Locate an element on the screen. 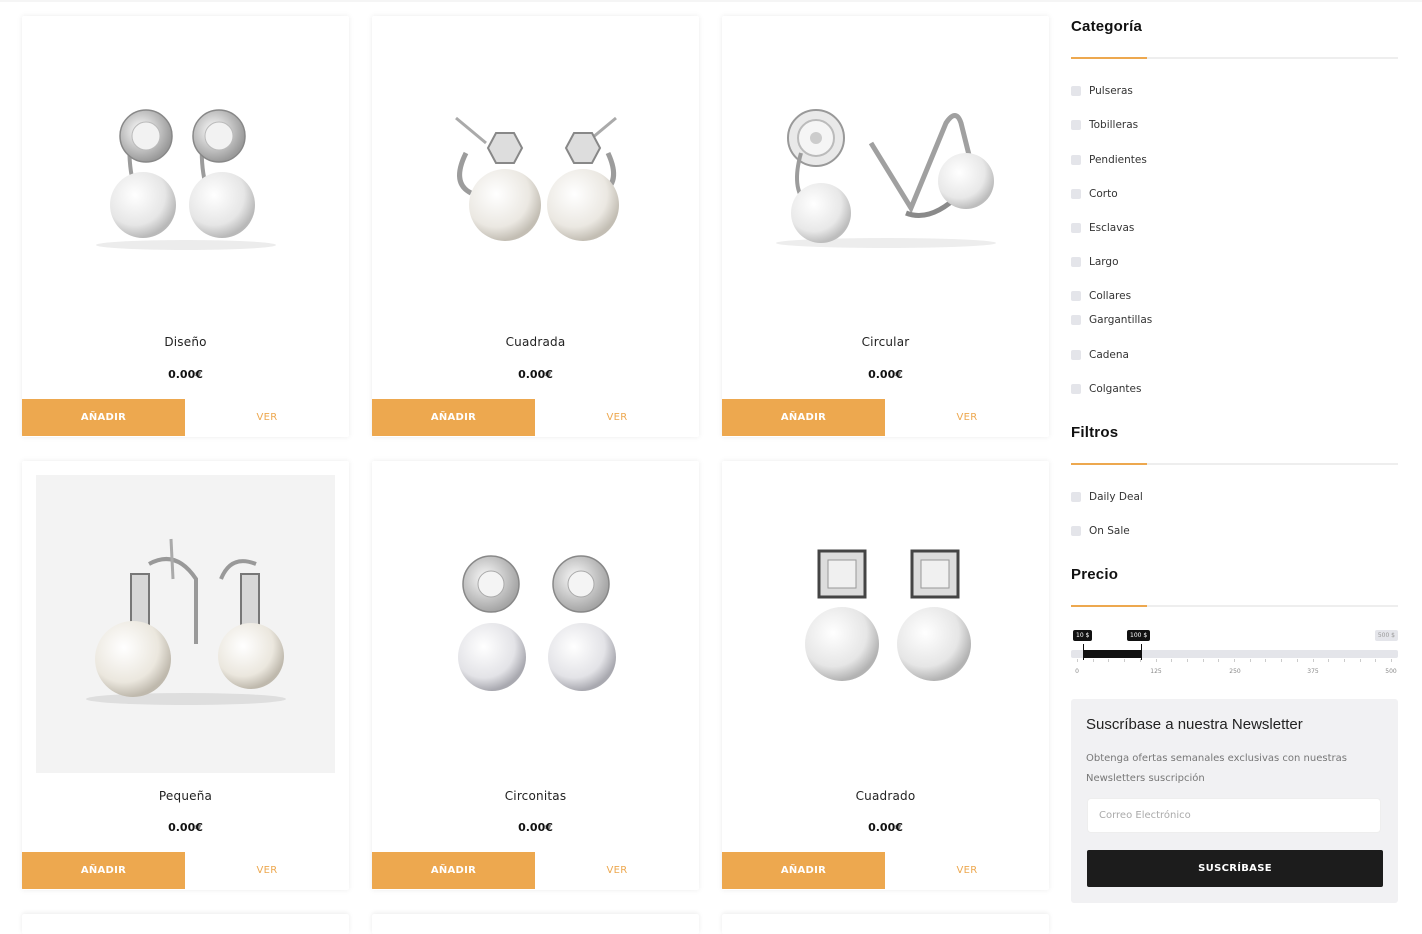 This screenshot has width=1422, height=934. slider-tick-label: 500 is located at coordinates (1391, 671).